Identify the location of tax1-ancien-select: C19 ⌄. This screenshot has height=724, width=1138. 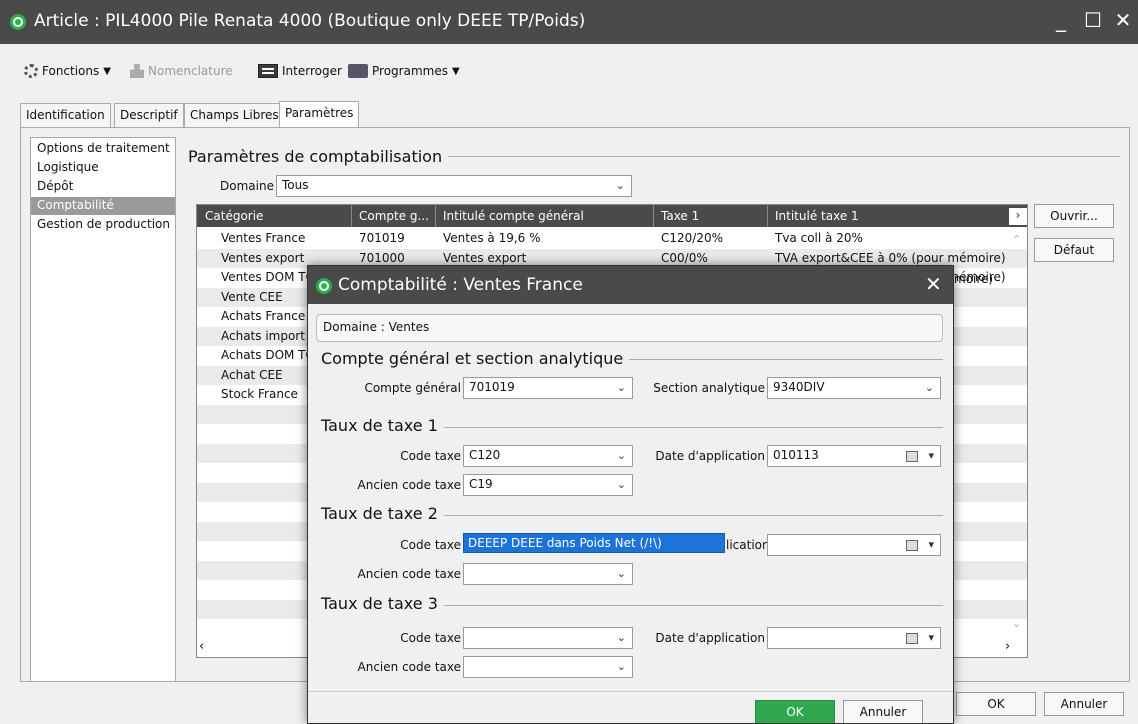
(548, 485).